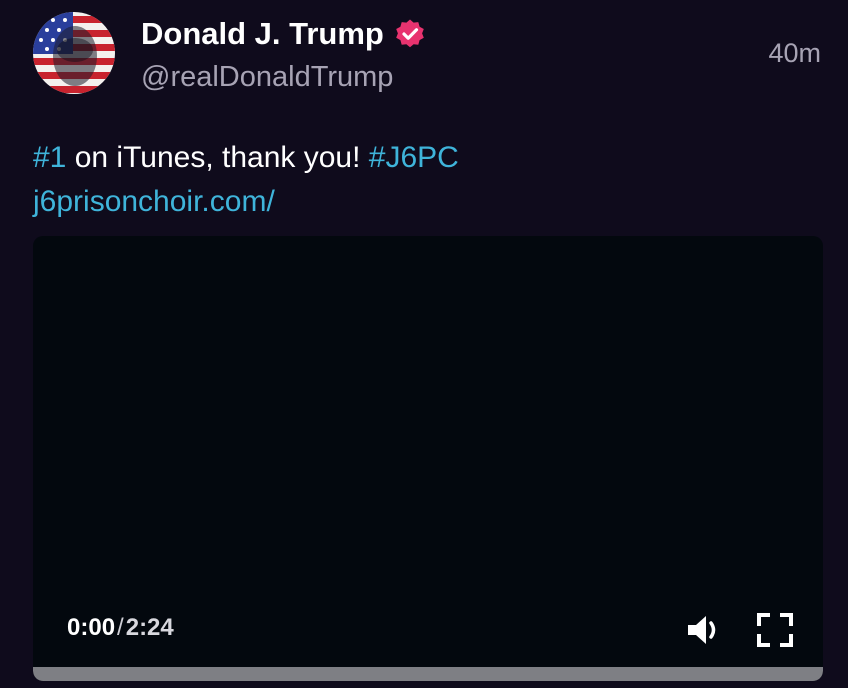 This screenshot has height=688, width=848. What do you see at coordinates (217, 157) in the screenshot?
I see `post-body-text: on iTunes, thank you!` at bounding box center [217, 157].